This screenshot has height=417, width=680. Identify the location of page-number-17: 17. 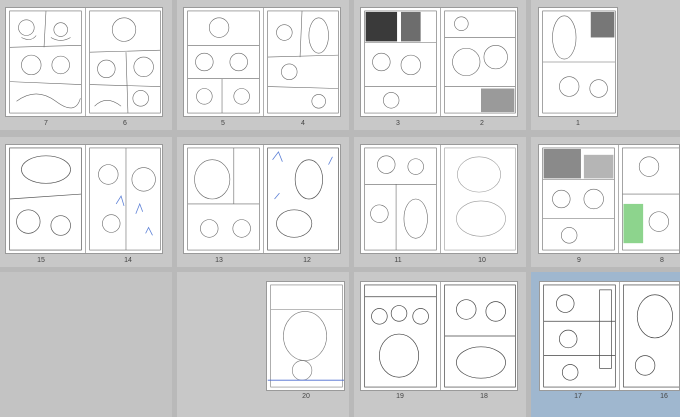
(578, 396).